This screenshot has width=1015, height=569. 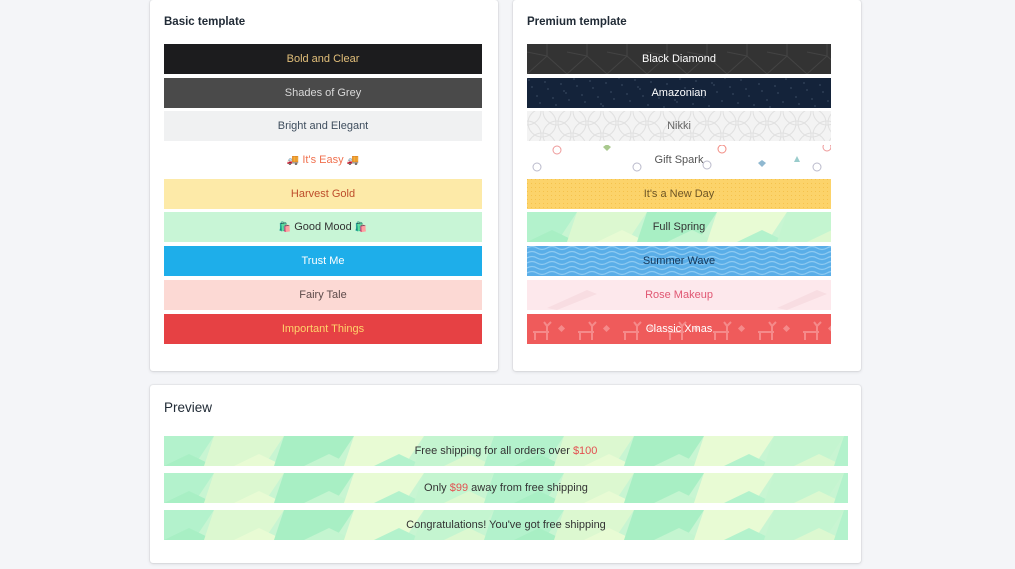 I want to click on banner-label: Bright and Elegant, so click(x=323, y=126).